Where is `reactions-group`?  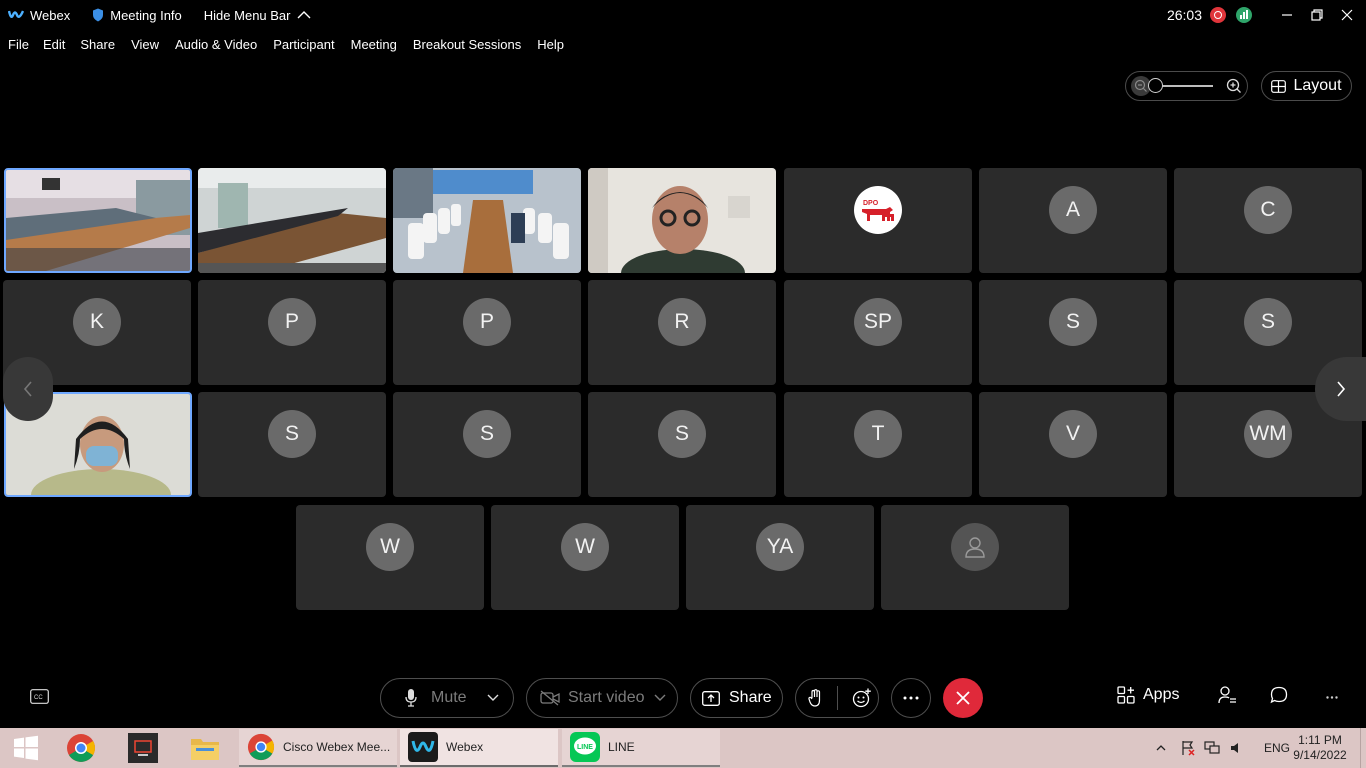 reactions-group is located at coordinates (837, 698).